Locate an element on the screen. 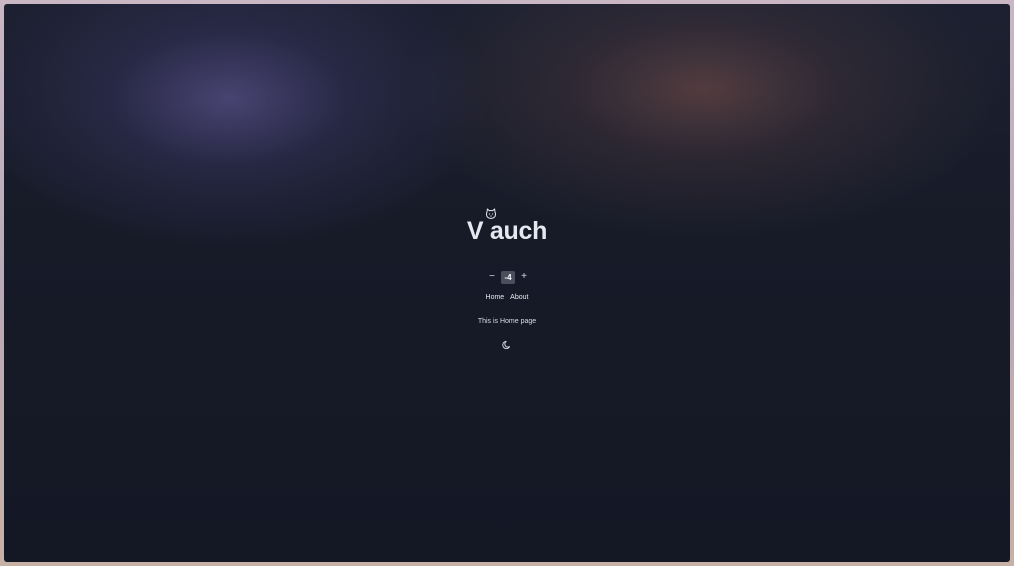  counter-value: -4 is located at coordinates (508, 277).